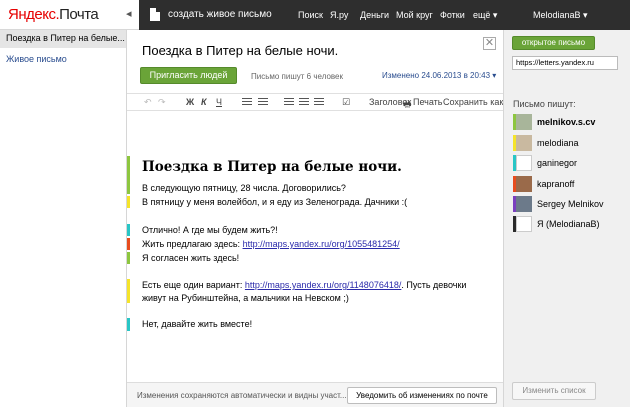 The height and width of the screenshot is (407, 630). Describe the element at coordinates (557, 163) in the screenshot. I see `writer-name: ganinegor` at that location.